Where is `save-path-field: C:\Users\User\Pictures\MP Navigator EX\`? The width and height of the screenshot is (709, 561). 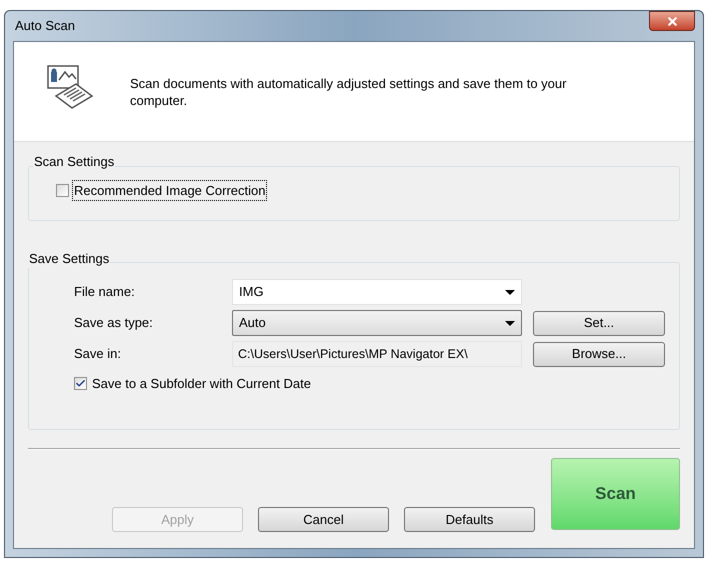
save-path-field: C:\Users\User\Pictures\MP Navigator EX\ is located at coordinates (377, 354).